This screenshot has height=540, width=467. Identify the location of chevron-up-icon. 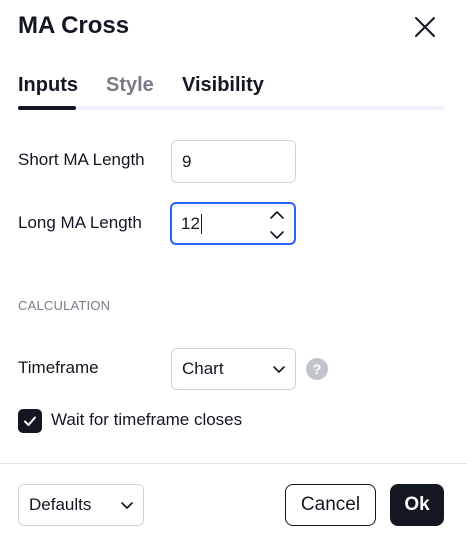
(277, 215).